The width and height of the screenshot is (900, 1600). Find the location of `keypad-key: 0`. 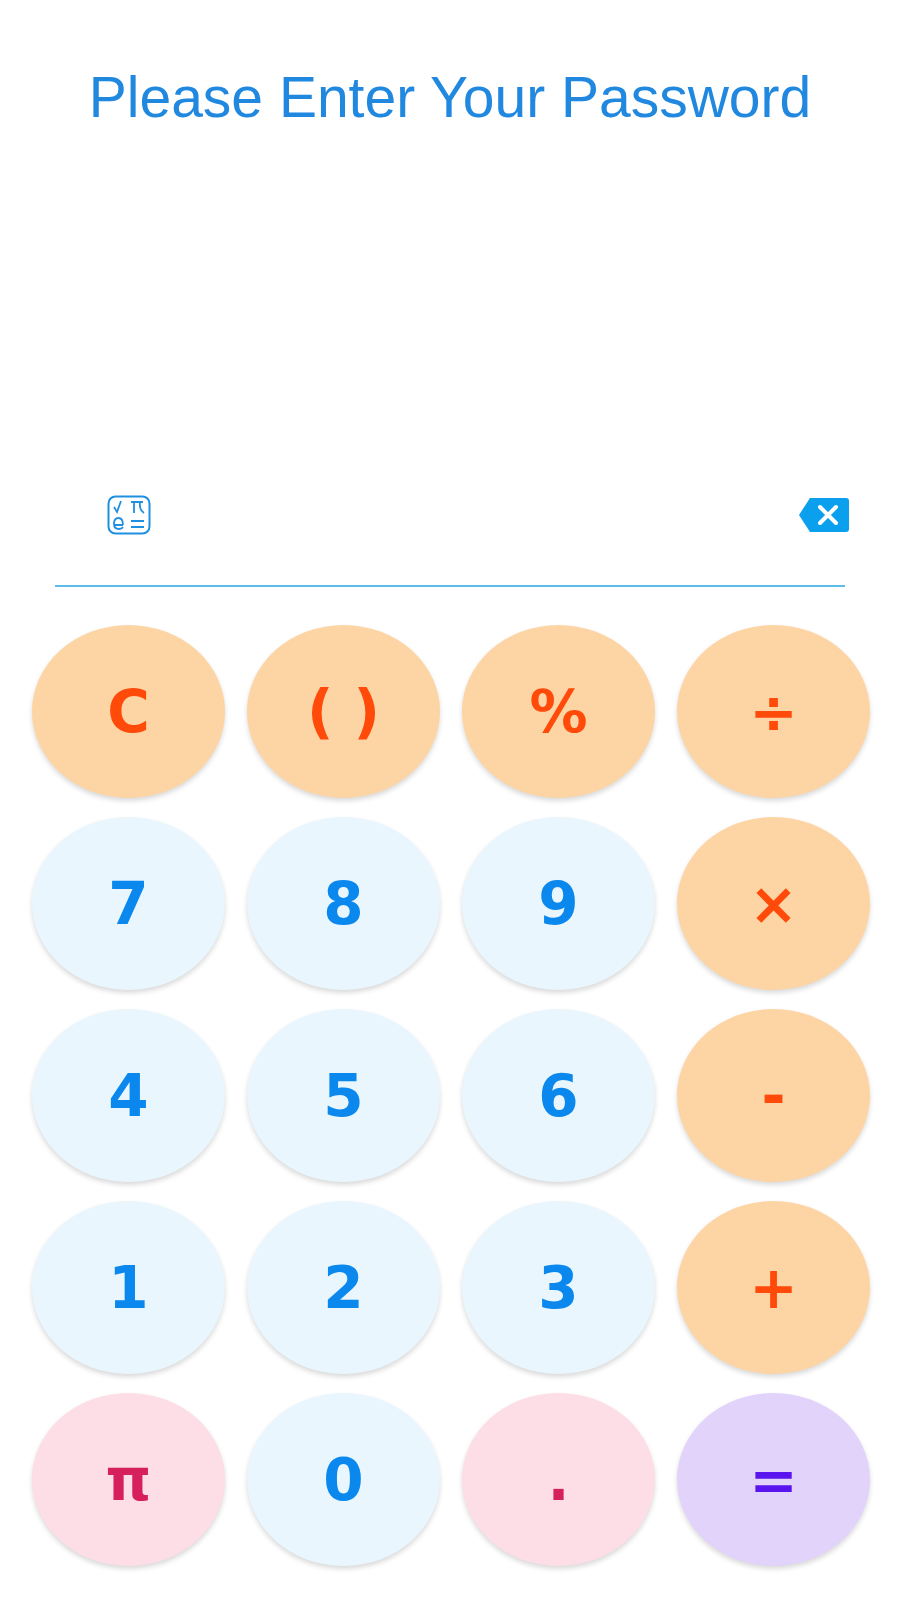

keypad-key: 0 is located at coordinates (343, 1479).